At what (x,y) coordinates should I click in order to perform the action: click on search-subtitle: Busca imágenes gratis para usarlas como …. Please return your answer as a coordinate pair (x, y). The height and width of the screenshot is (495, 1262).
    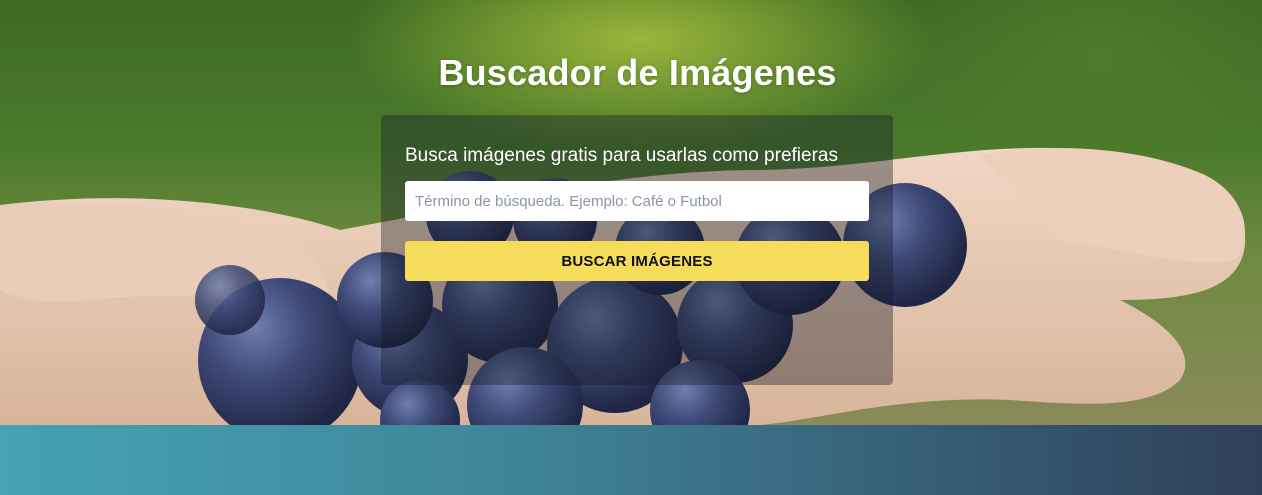
    Looking at the image, I should click on (621, 155).